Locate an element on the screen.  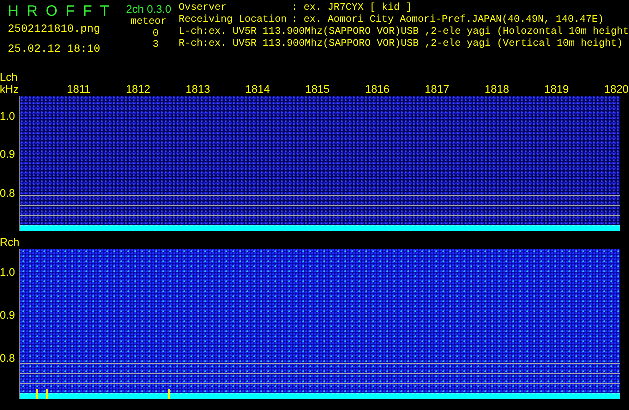
app-logo: H R O F F T is located at coordinates (60, 12).